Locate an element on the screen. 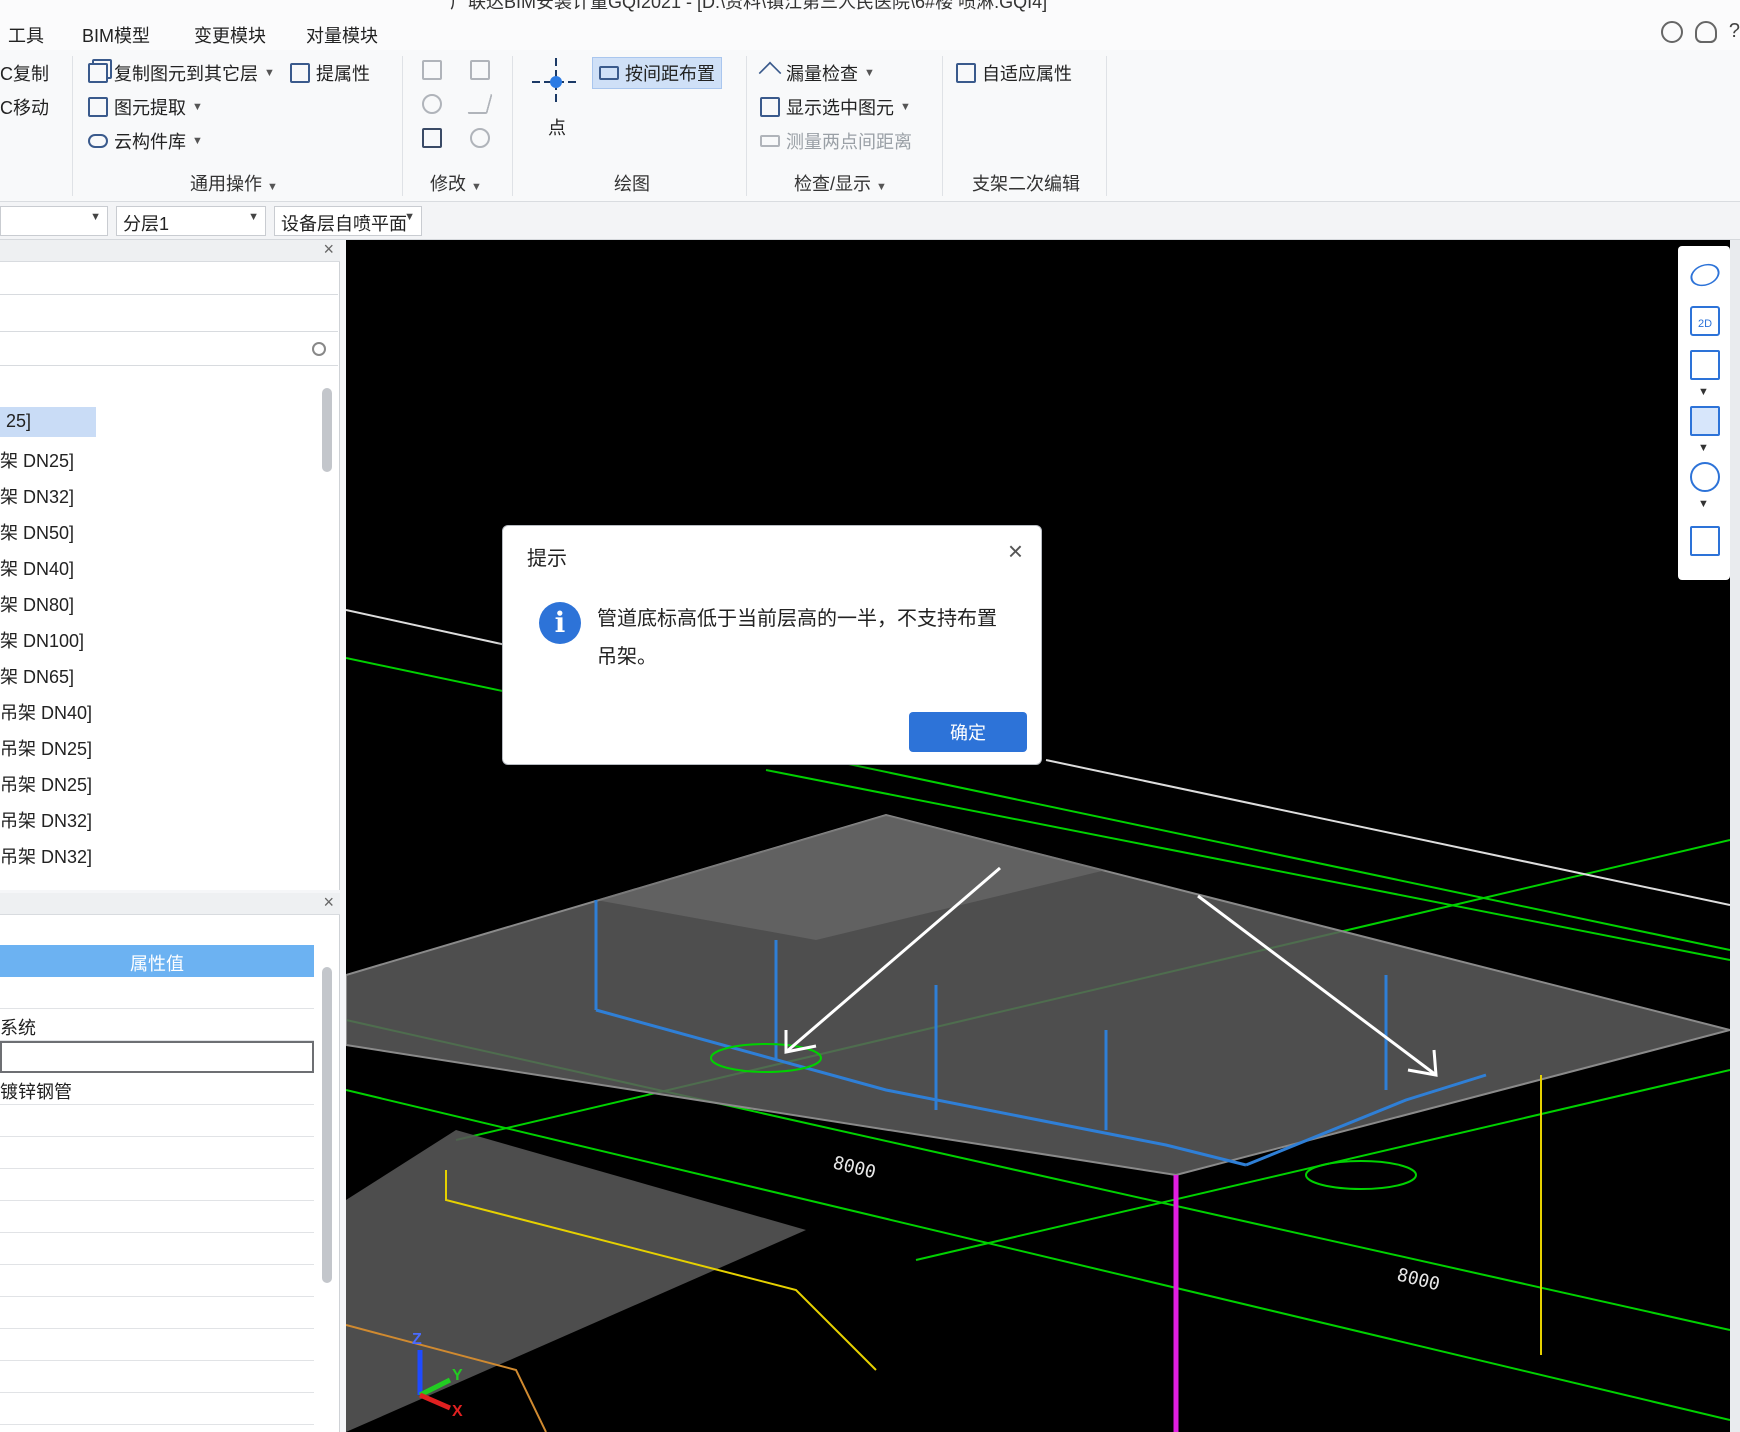 This screenshot has height=1432, width=1740. user-icon is located at coordinates (1671, 31).